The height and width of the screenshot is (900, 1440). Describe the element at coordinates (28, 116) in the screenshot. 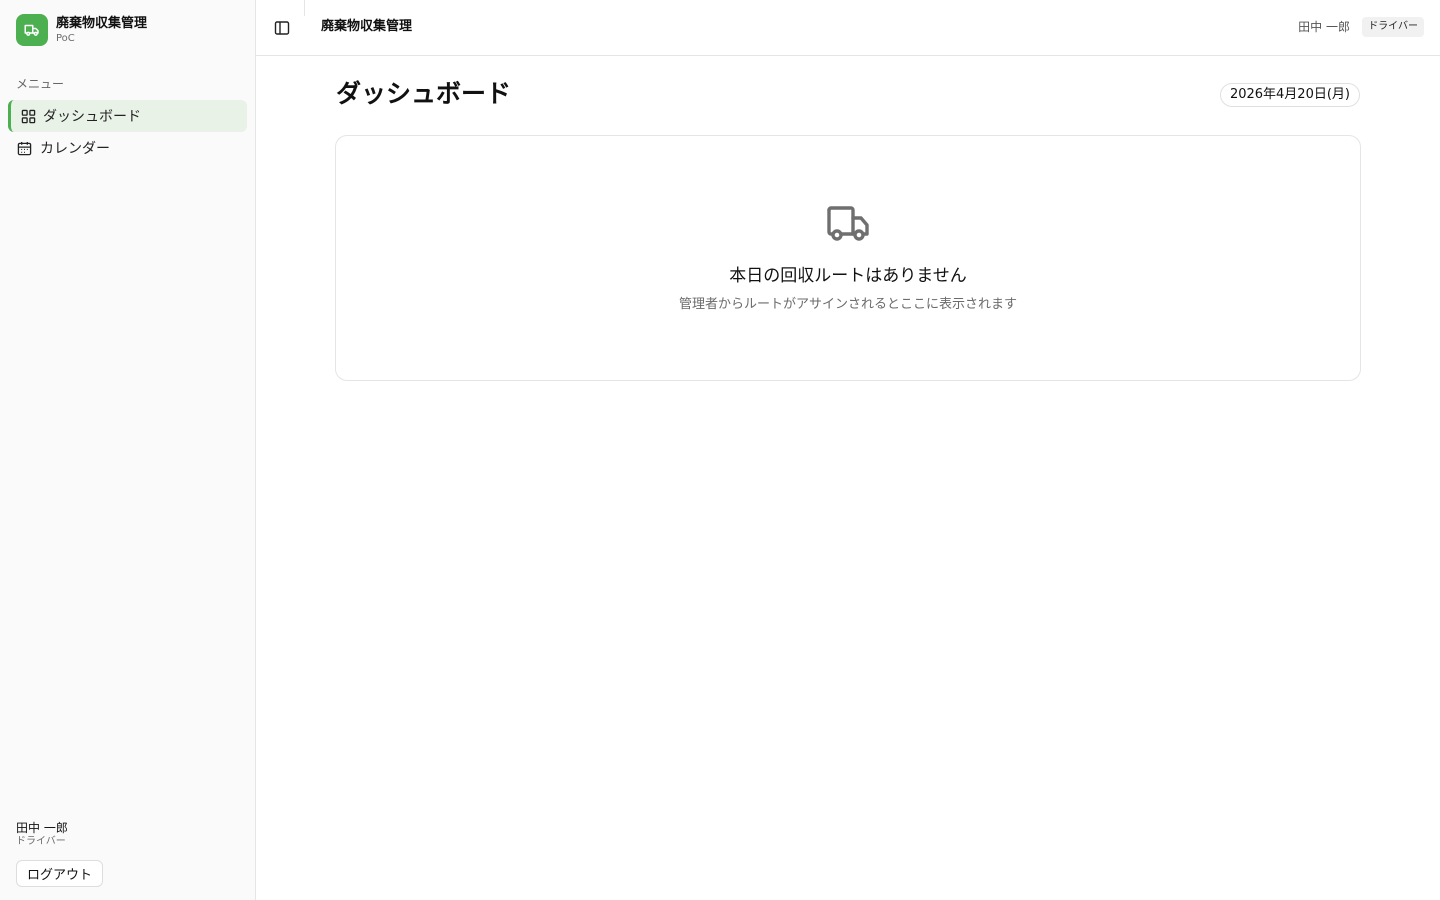

I see `grid-icon` at that location.